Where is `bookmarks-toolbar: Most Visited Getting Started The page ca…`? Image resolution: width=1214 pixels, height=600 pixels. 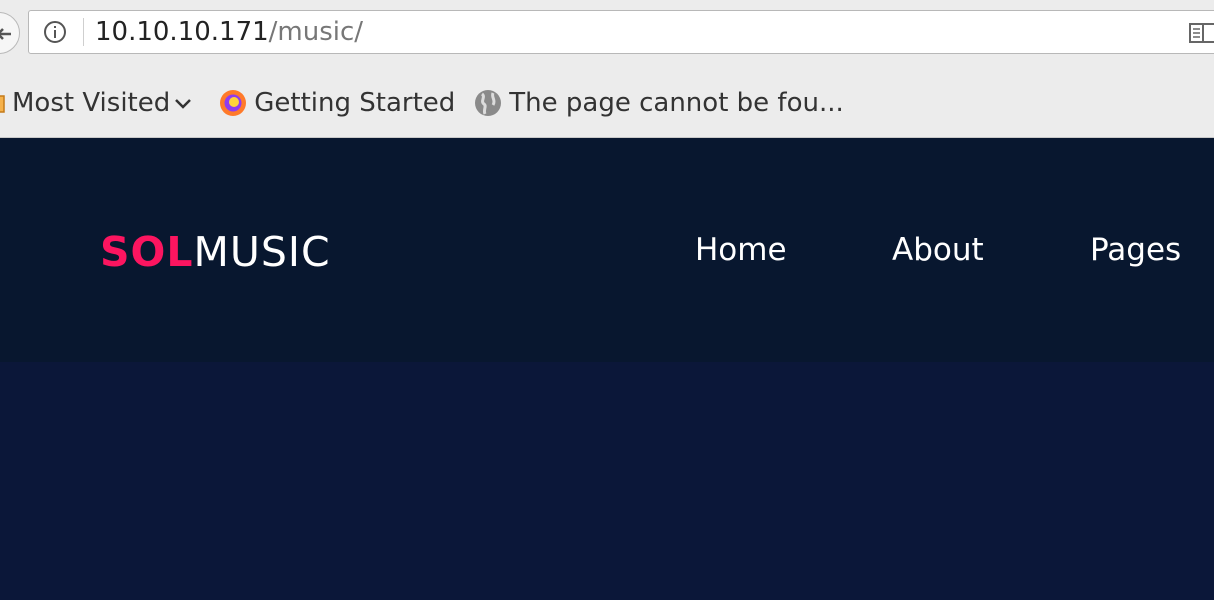 bookmarks-toolbar: Most Visited Getting Started The page ca… is located at coordinates (422, 103).